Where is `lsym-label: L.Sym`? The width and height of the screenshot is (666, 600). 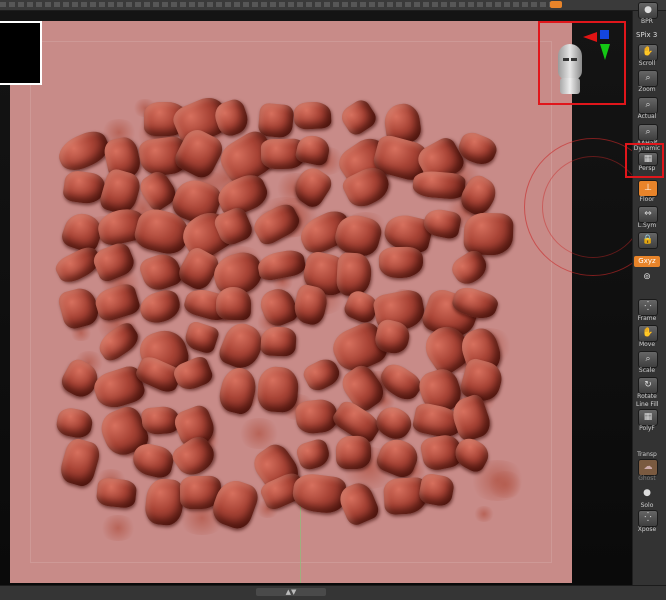
lsym-label: L.Sym is located at coordinates (647, 225).